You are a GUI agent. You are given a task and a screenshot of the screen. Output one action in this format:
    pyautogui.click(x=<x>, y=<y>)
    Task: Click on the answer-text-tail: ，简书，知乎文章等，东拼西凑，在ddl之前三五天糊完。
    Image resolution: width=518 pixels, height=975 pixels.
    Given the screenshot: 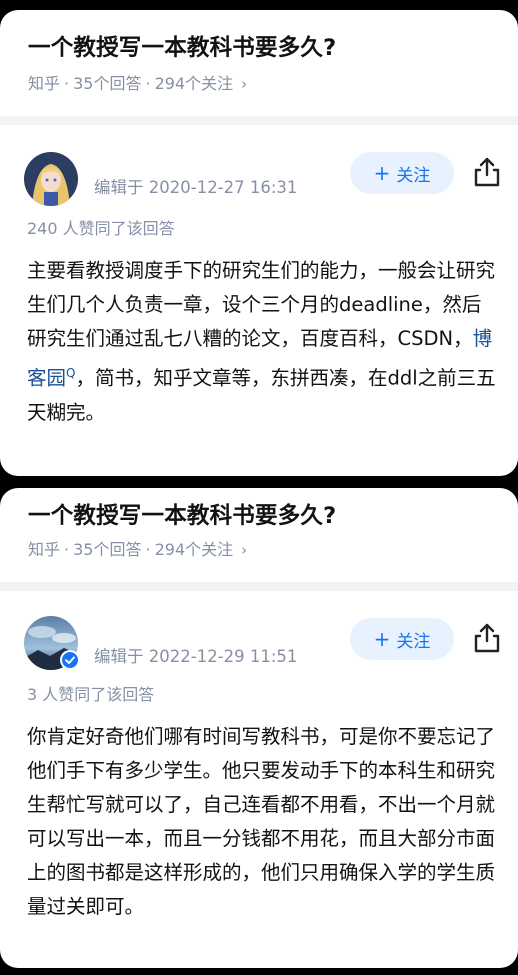 What is the action you would take?
    pyautogui.click(x=261, y=395)
    